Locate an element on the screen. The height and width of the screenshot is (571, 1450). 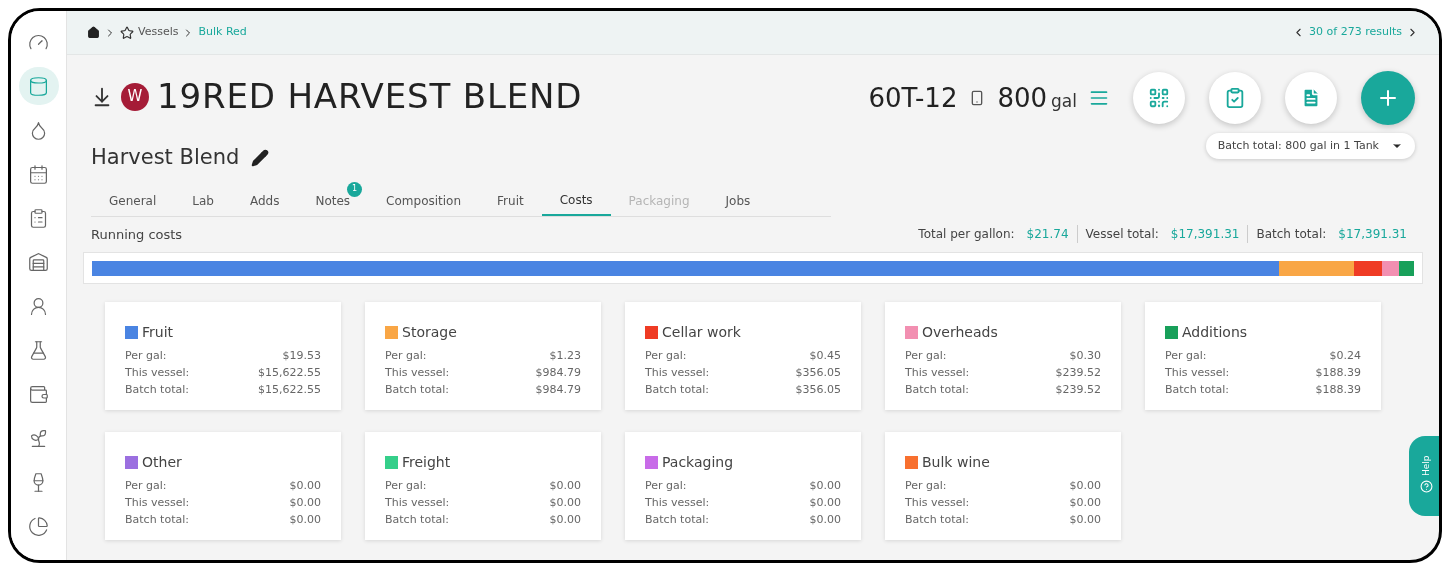
tab: Composition is located at coordinates (424, 200).